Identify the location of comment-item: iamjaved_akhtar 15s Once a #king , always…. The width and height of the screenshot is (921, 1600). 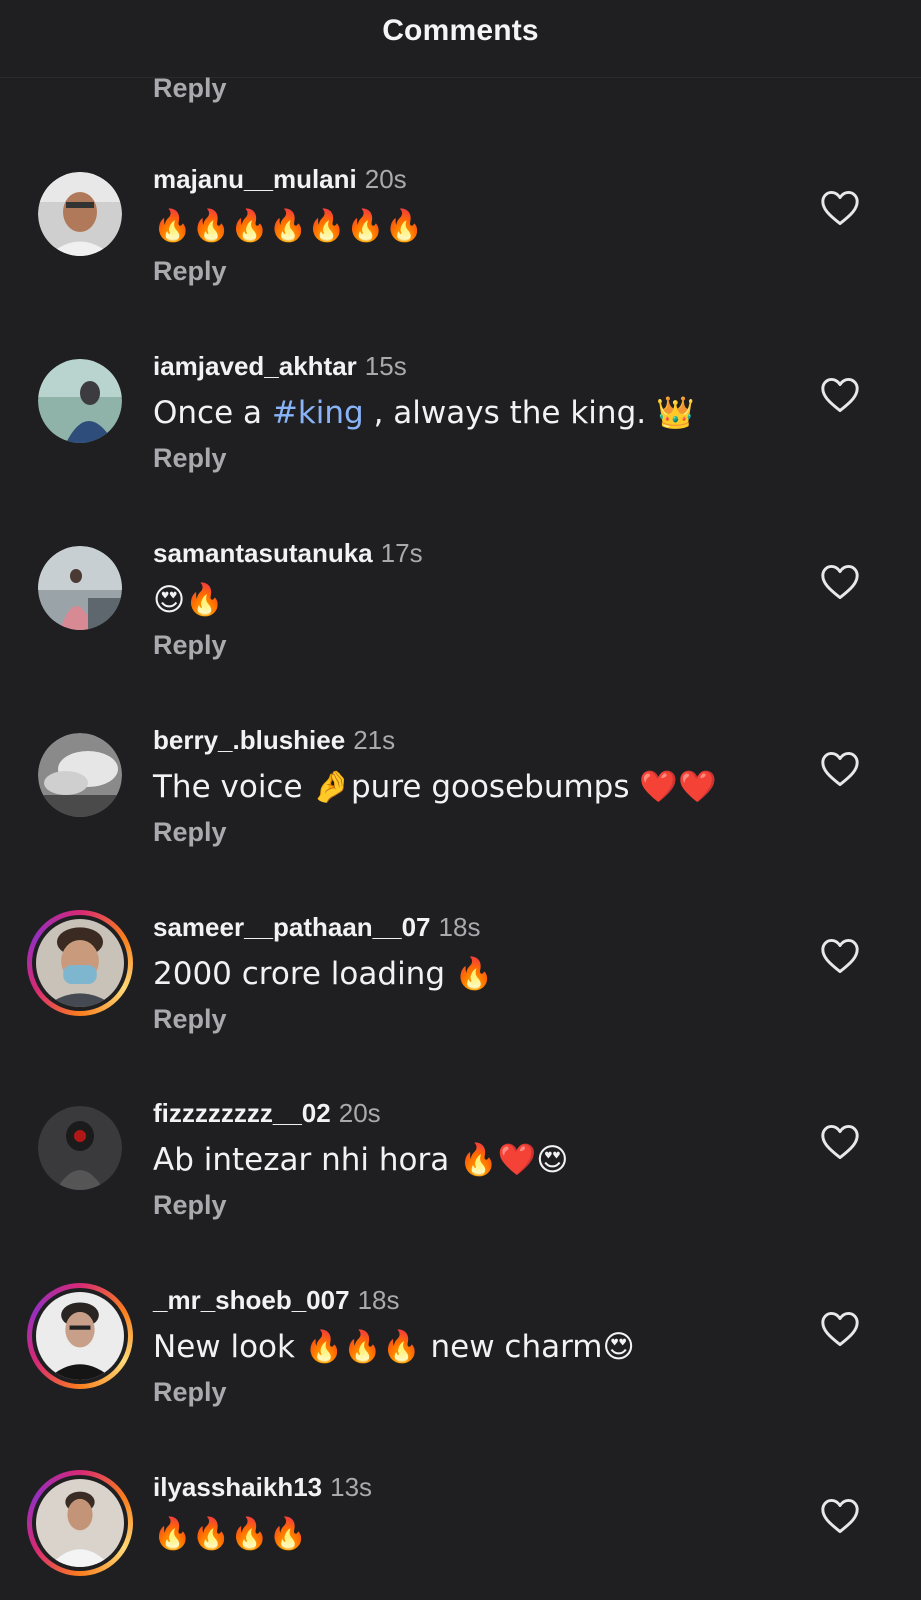
(460, 444).